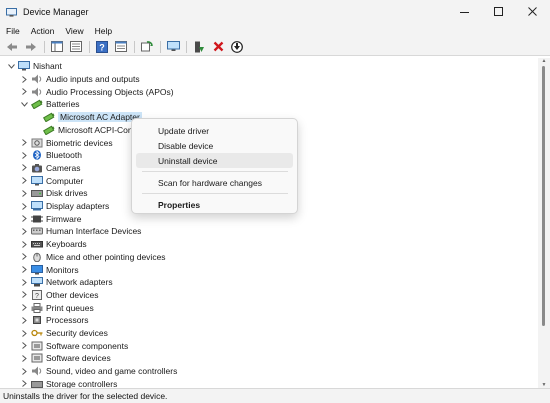 This screenshot has height=403, width=550. I want to click on back-button, so click(12, 47).